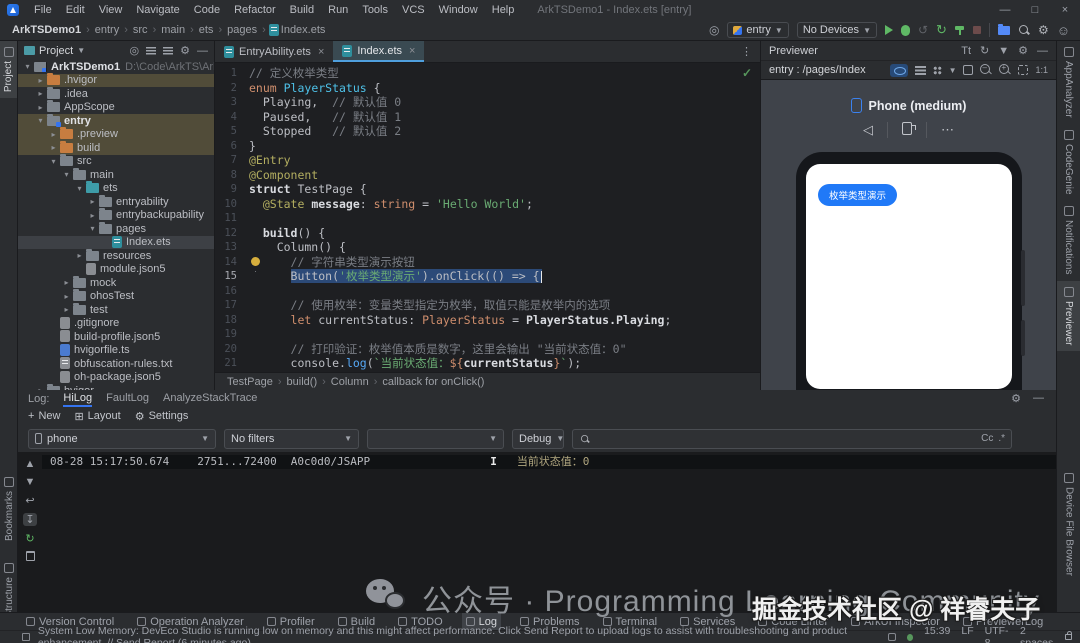 This screenshot has height=643, width=1080. I want to click on log-action-new: + New, so click(44, 416).